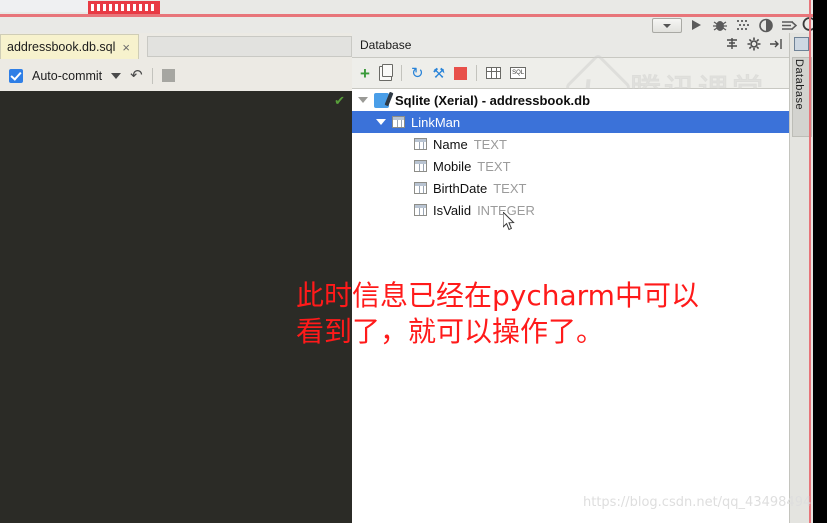 This screenshot has width=827, height=523. I want to click on red-vertical-annotation-line, so click(810, 261).